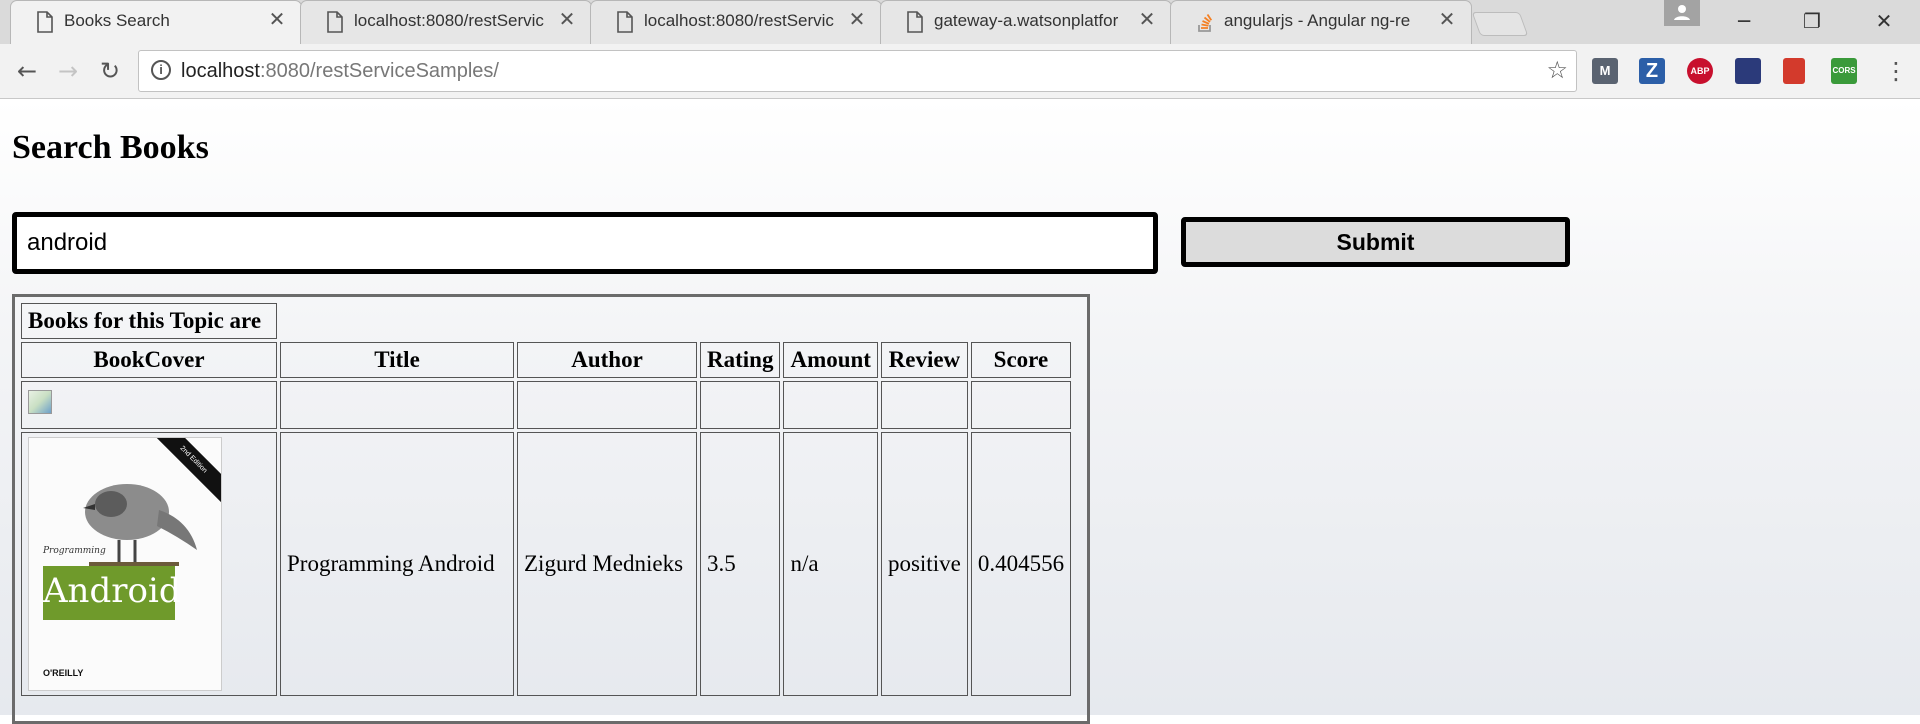  What do you see at coordinates (857, 71) in the screenshot?
I see `address-bar: i localhost:8080/restServiceSamples/ ☆` at bounding box center [857, 71].